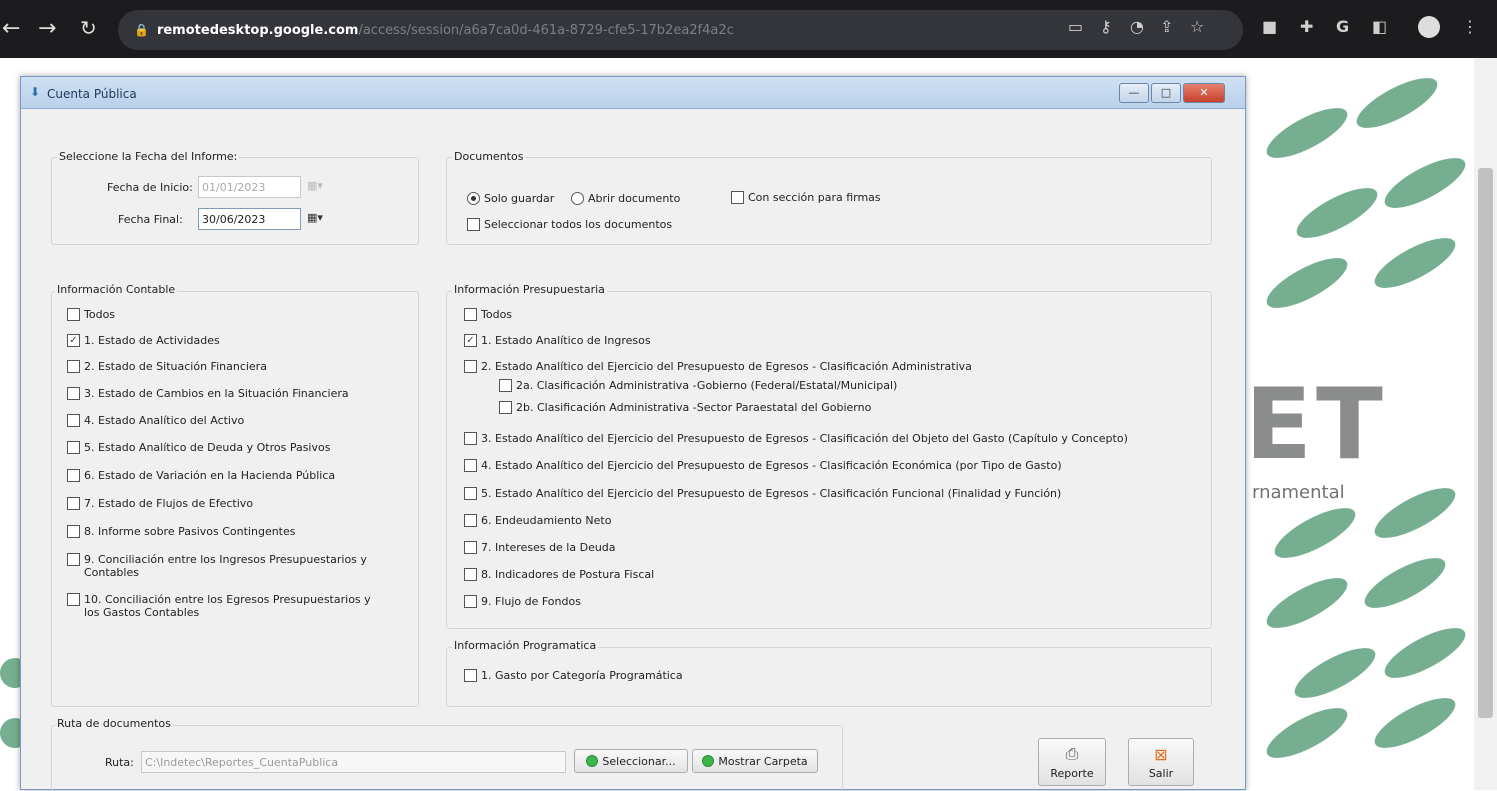 The height and width of the screenshot is (791, 1497). I want to click on contable-item-4: 4. Estado Analítico del Activo, so click(155, 420).